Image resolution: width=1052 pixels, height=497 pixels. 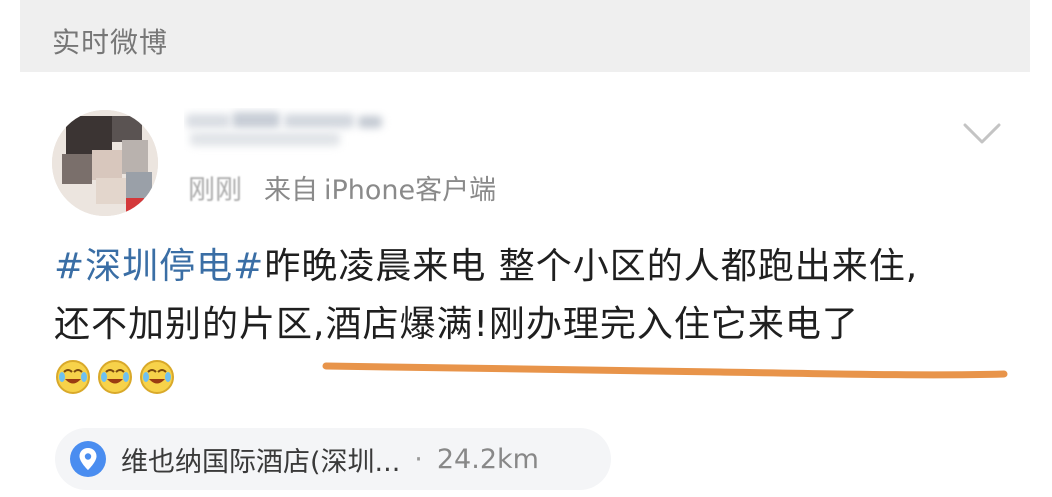 I want to click on post-time: 刚刚, so click(x=215, y=190).